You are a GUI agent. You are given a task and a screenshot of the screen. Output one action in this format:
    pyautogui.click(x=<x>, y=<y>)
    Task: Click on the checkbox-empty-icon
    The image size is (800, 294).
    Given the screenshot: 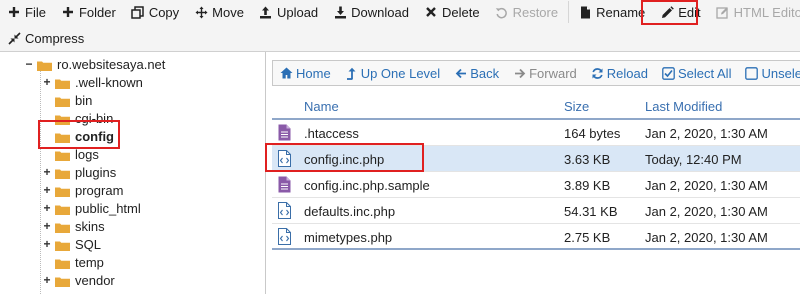 What is the action you would take?
    pyautogui.click(x=752, y=73)
    